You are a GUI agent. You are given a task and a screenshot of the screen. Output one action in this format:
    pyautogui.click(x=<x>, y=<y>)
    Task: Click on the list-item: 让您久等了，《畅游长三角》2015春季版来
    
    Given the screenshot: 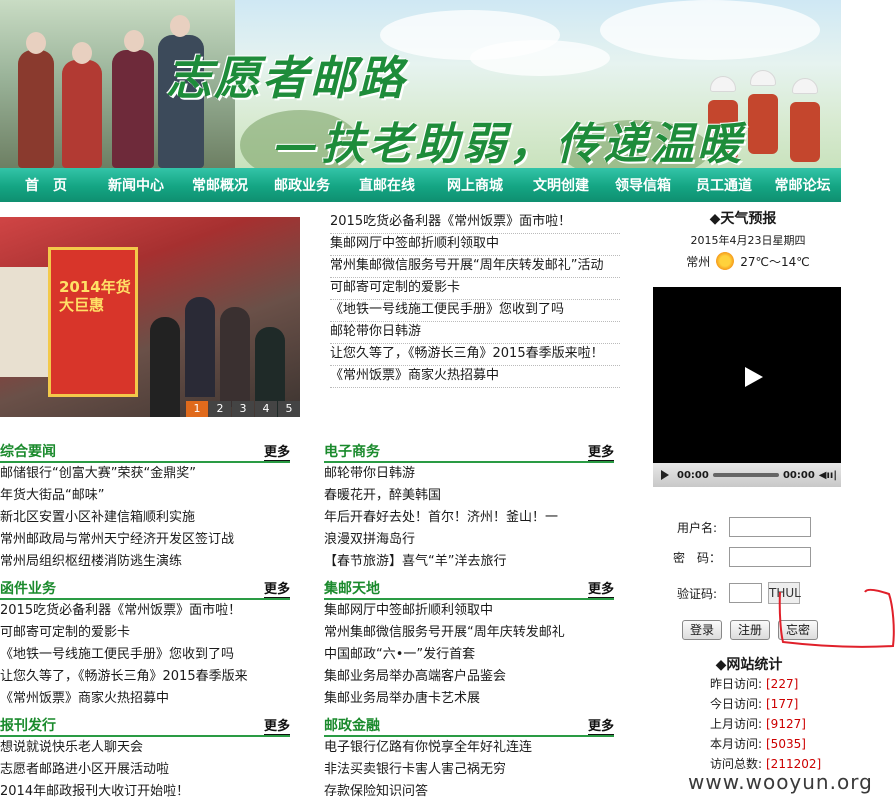 What is the action you would take?
    pyautogui.click(x=145, y=677)
    